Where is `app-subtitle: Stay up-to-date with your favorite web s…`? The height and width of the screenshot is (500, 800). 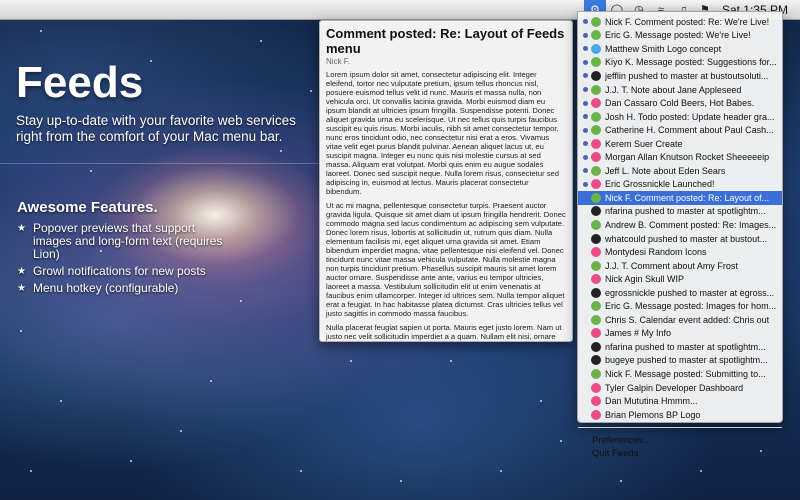
app-subtitle: Stay up-to-date with your favorite web s… is located at coordinates (156, 128).